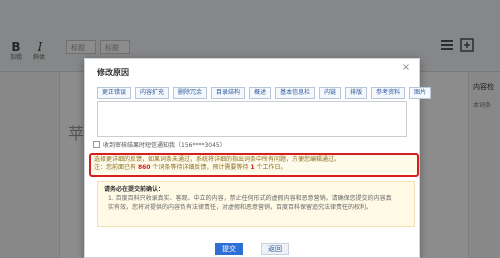 This screenshot has height=258, width=500. Describe the element at coordinates (388, 93) in the screenshot. I see `tag-references: 参考资料` at that location.